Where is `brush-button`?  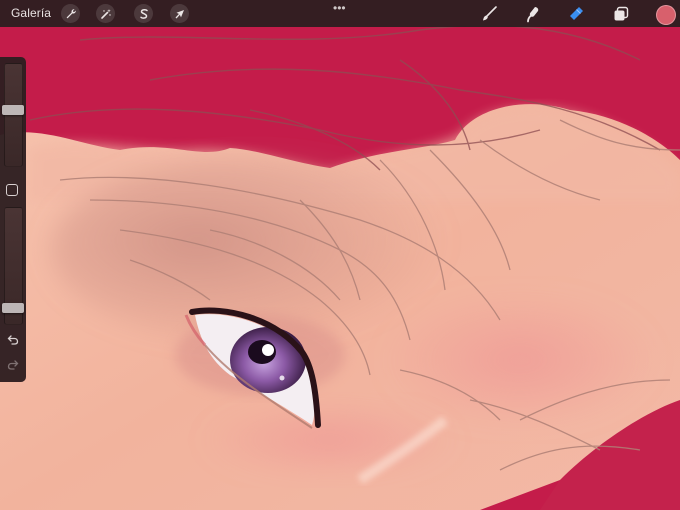 brush-button is located at coordinates (489, 14).